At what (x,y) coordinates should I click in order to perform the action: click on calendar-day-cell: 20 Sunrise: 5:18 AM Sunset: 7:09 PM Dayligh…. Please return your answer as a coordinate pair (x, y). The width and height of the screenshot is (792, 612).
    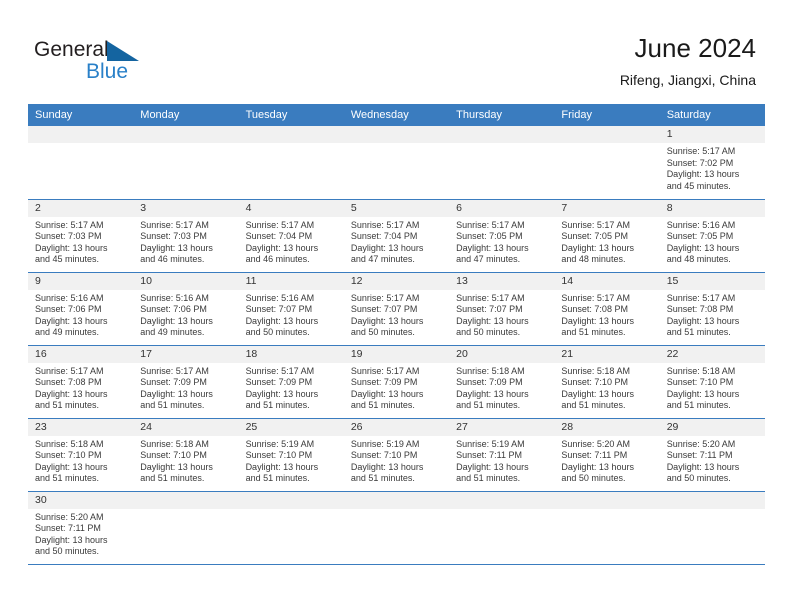
    Looking at the image, I should click on (502, 381).